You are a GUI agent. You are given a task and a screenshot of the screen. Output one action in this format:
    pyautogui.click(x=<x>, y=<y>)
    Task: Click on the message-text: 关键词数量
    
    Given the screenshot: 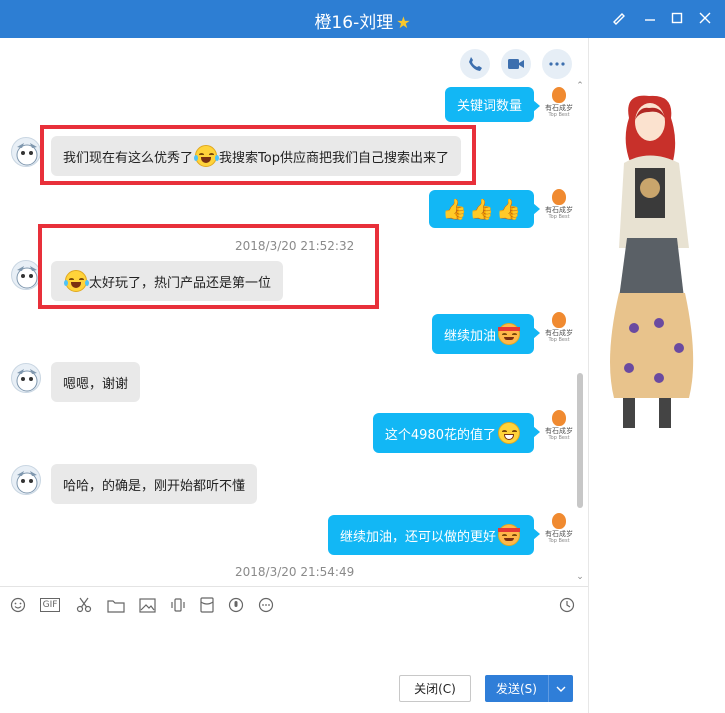 What is the action you would take?
    pyautogui.click(x=489, y=106)
    